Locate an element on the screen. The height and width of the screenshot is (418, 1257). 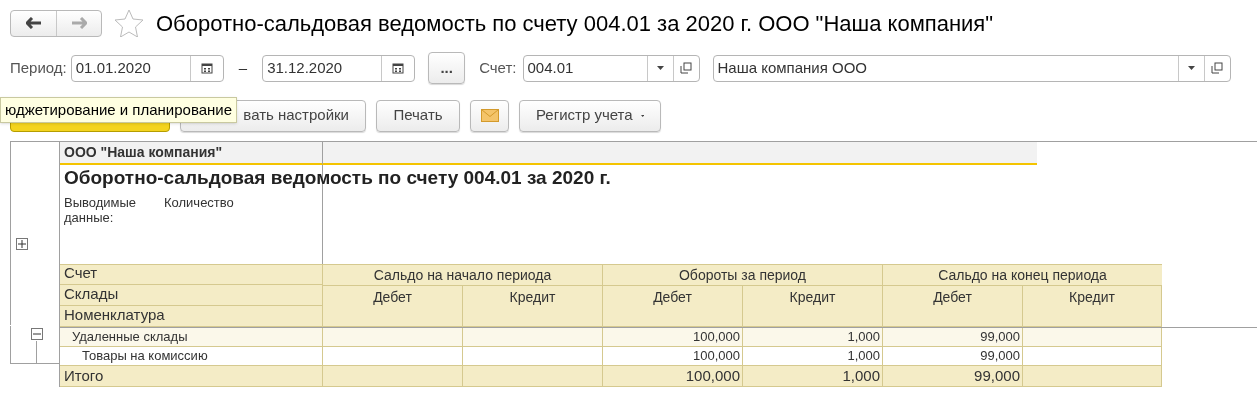
toolbar-button: Печать is located at coordinates (418, 115).